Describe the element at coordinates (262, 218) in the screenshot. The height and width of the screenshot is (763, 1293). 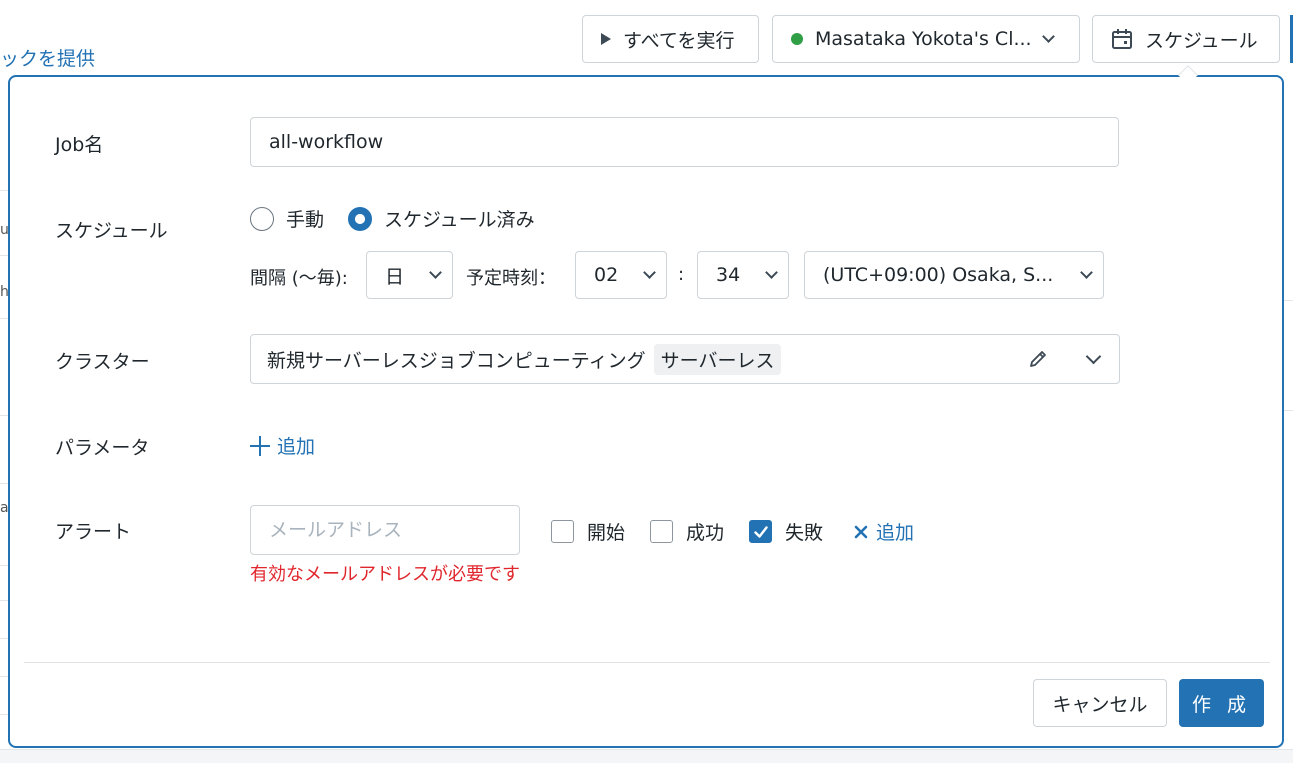
I see `radio-button-icon` at that location.